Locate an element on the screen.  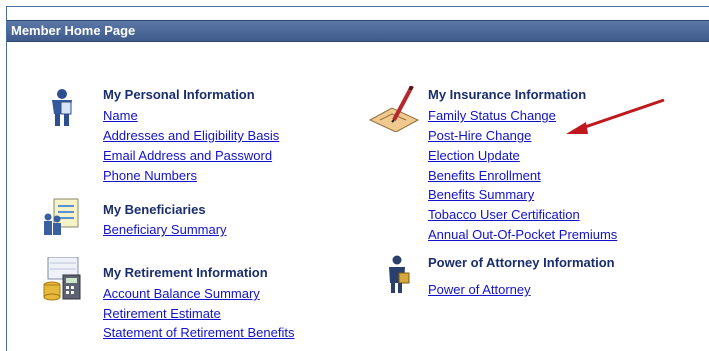
phone-numbers-link: Phone Numbers is located at coordinates (150, 175).